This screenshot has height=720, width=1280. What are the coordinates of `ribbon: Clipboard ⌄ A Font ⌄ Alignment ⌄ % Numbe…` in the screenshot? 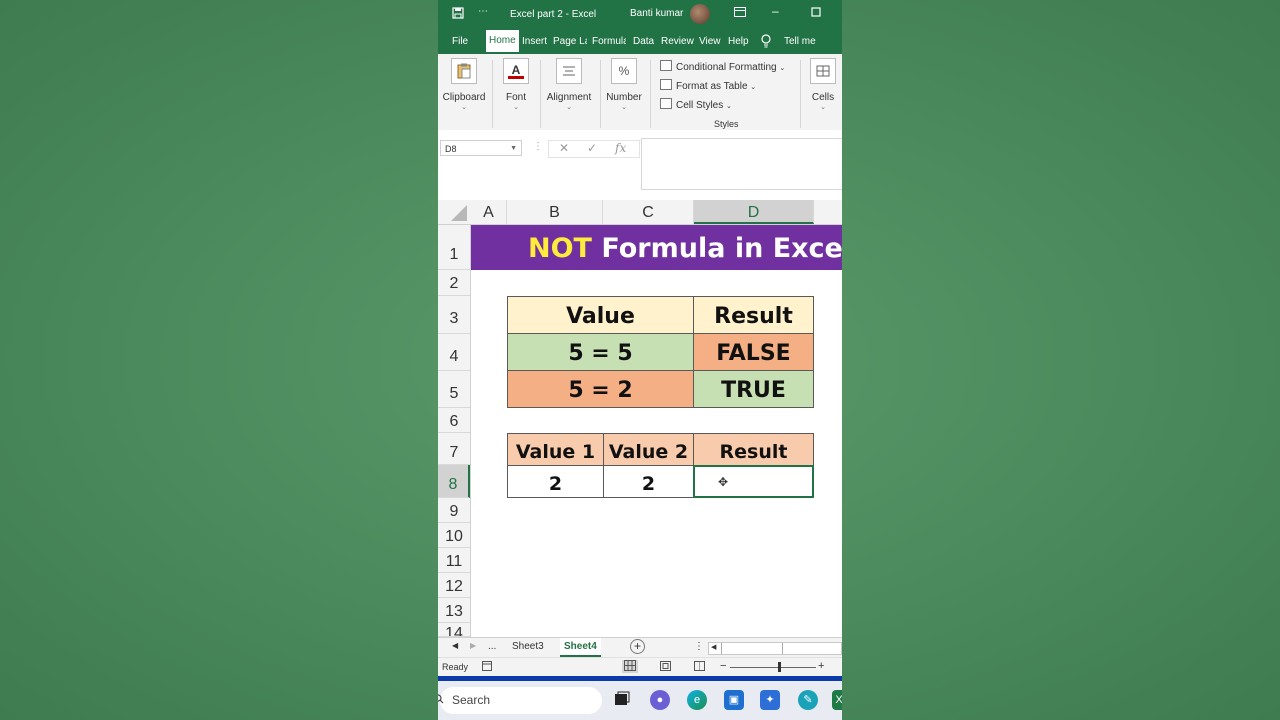 It's located at (640, 92).